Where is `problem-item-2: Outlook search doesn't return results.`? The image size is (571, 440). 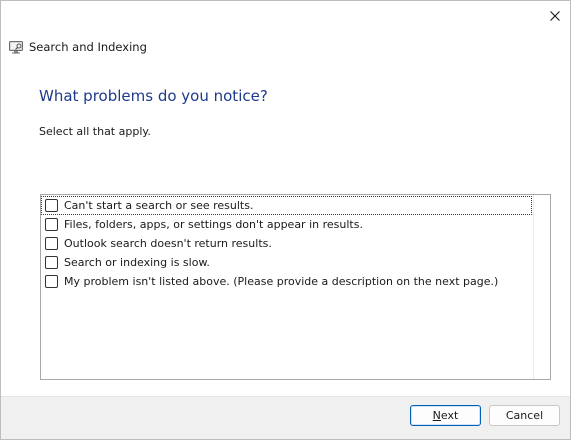
problem-item-2: Outlook search doesn't return results. is located at coordinates (156, 243).